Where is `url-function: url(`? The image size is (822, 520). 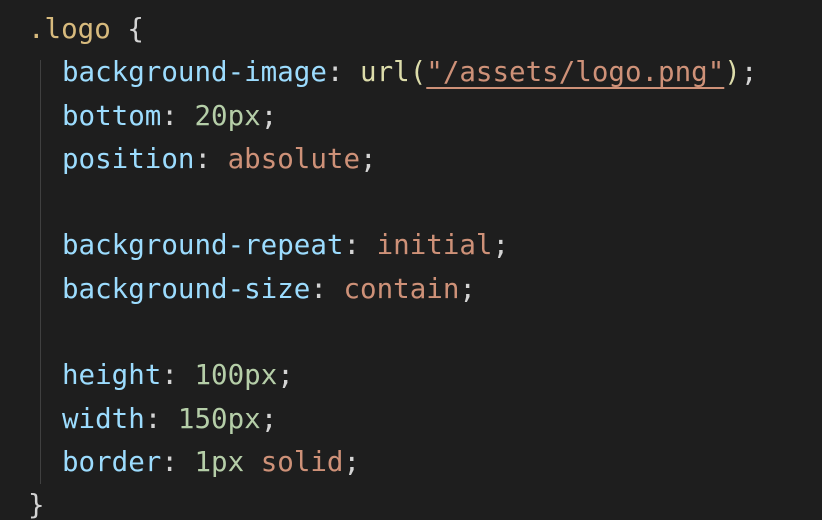 url-function: url( is located at coordinates (393, 72).